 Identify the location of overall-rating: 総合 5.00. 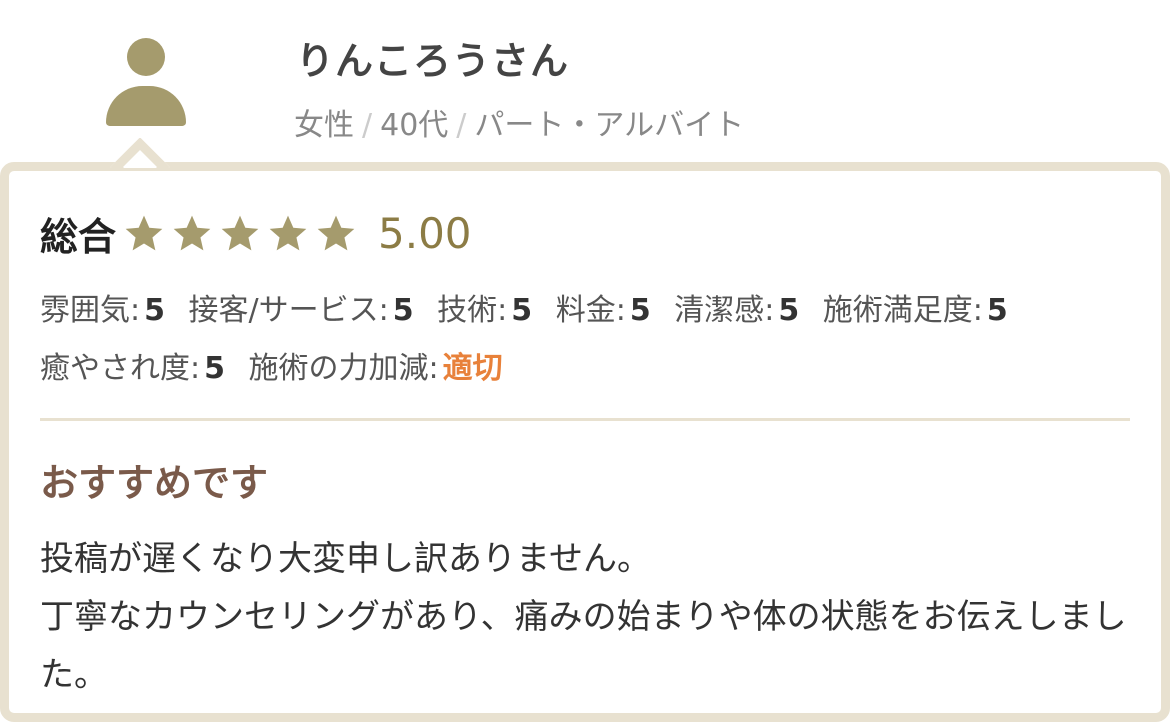
(256, 233).